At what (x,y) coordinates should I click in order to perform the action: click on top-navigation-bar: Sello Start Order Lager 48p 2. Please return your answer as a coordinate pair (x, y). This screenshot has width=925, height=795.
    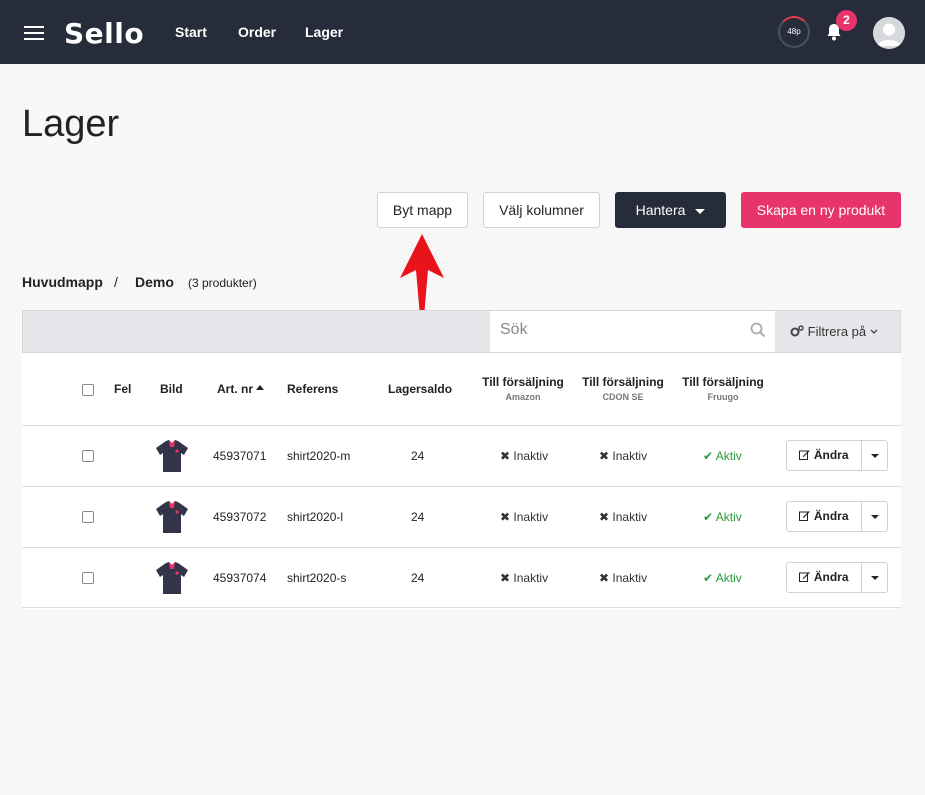
    Looking at the image, I should click on (462, 32).